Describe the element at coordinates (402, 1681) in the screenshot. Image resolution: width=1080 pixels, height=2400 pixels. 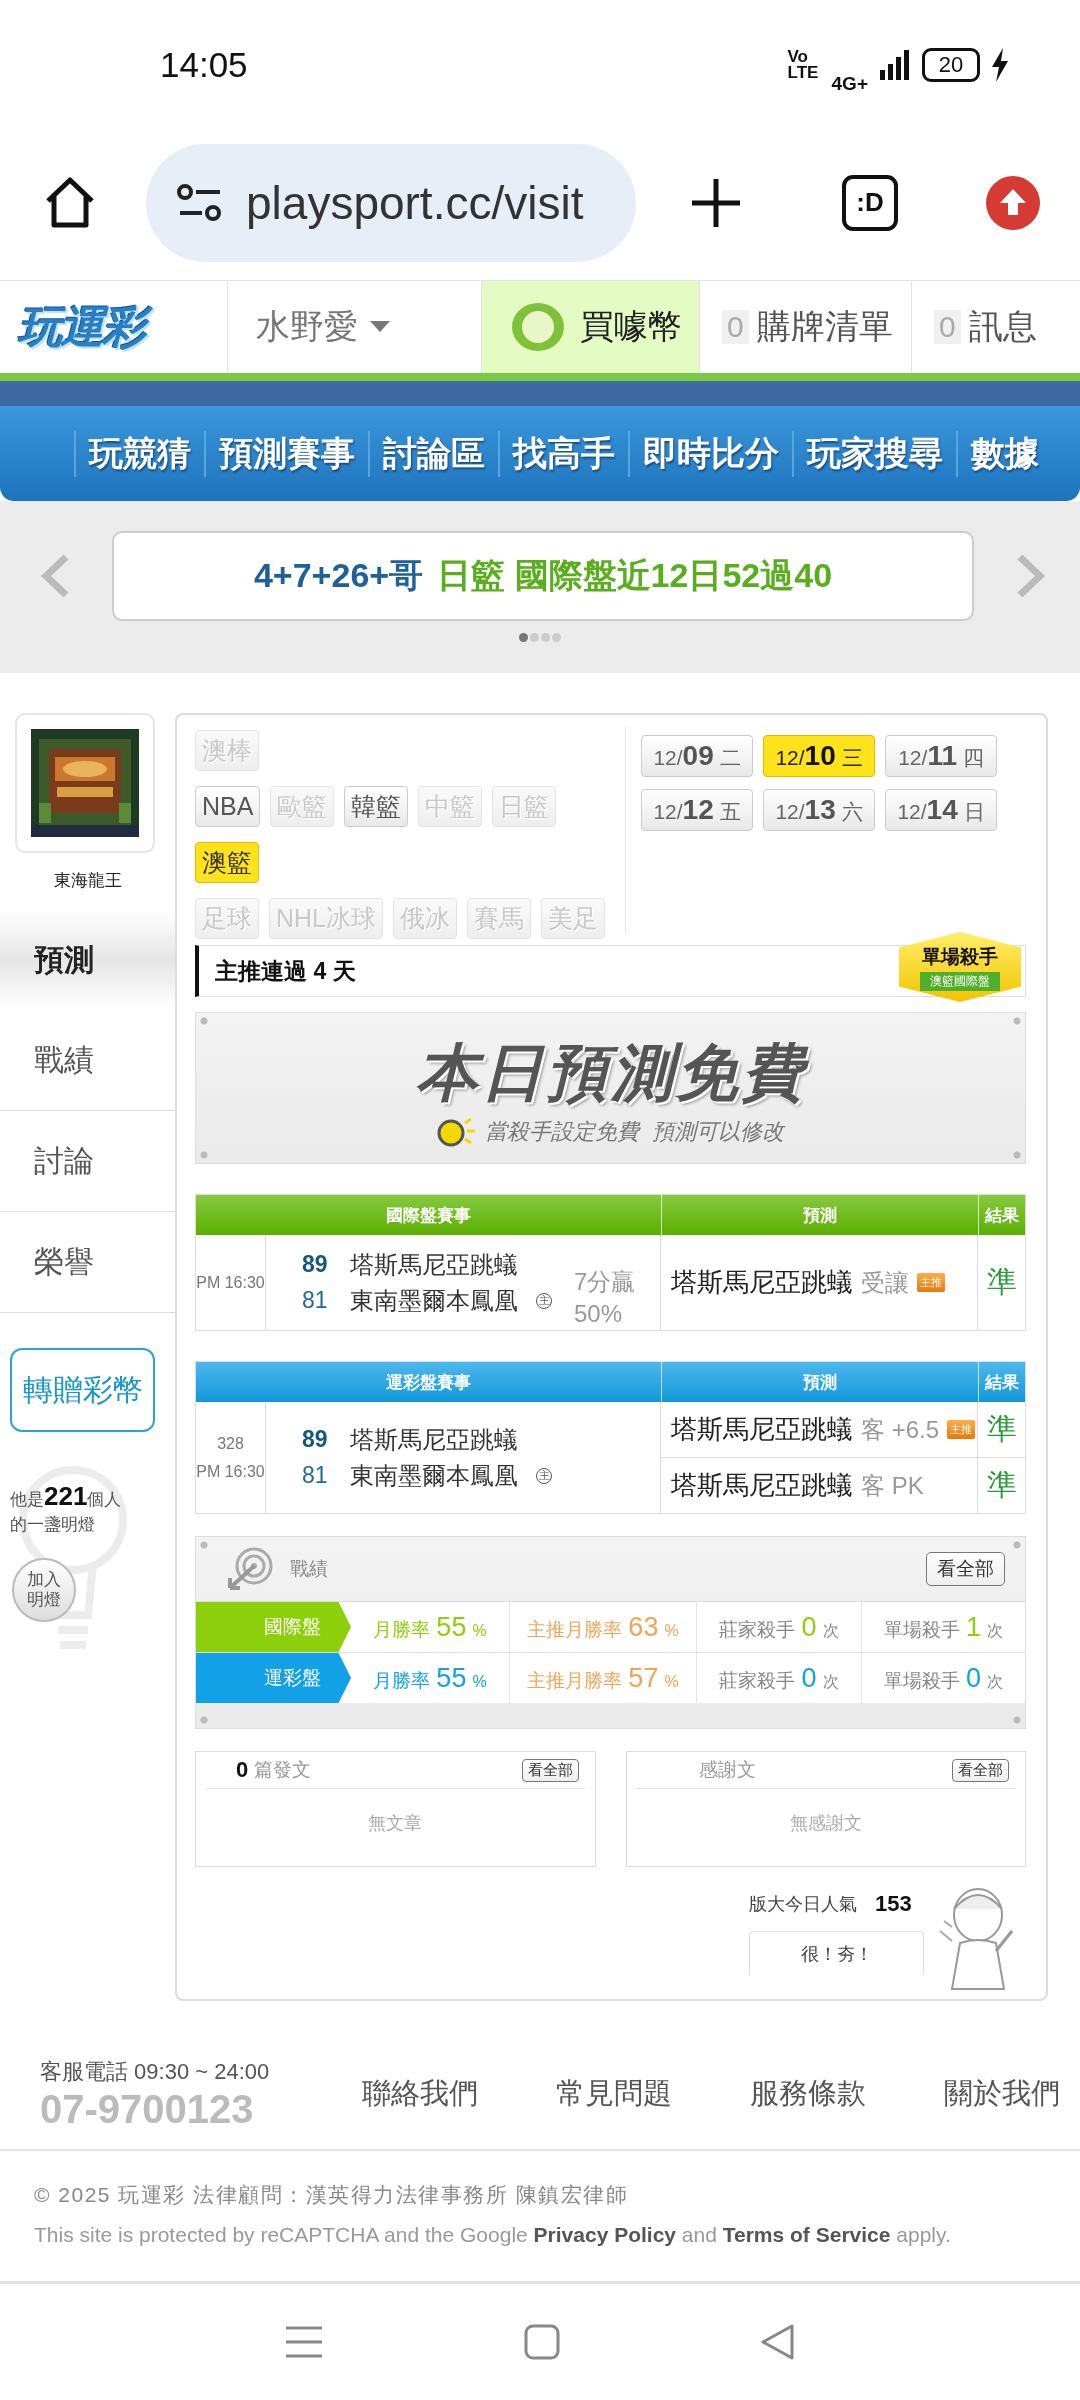
I see `stat-label: 月勝率` at that location.